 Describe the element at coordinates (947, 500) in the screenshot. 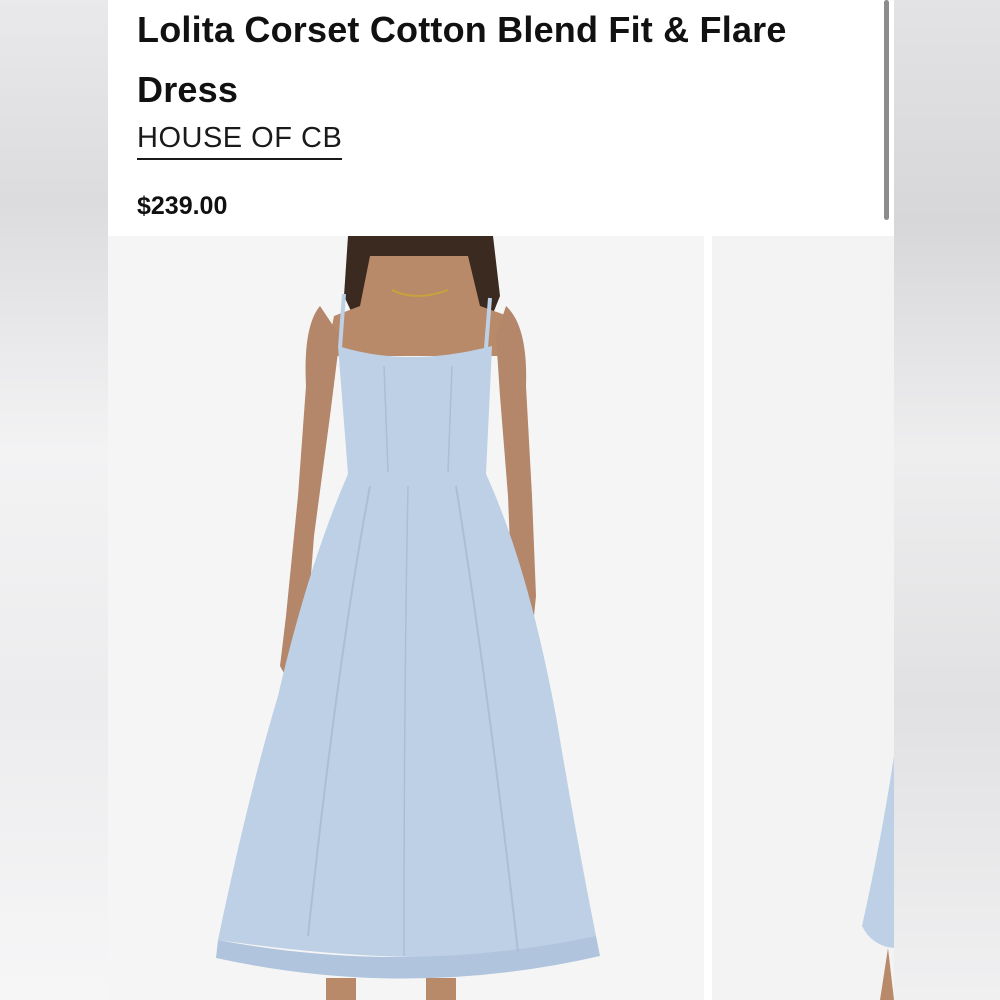

I see `blurred-backdrop-right` at that location.